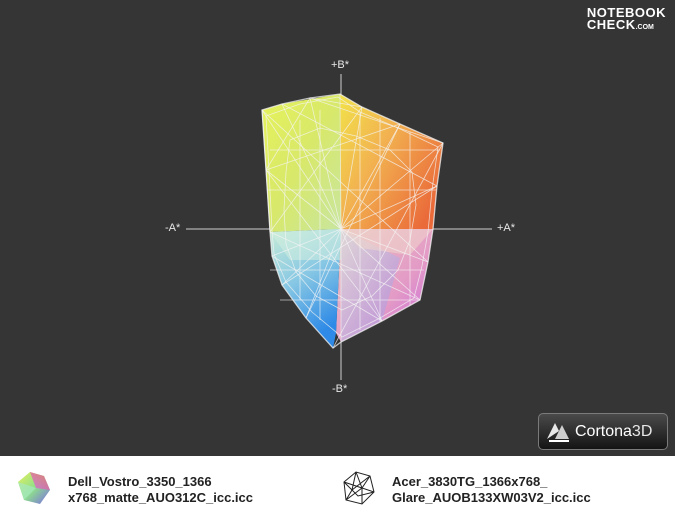 The width and height of the screenshot is (675, 518). Describe the element at coordinates (642, 431) in the screenshot. I see `cortona-brand-suffix: 3D` at that location.